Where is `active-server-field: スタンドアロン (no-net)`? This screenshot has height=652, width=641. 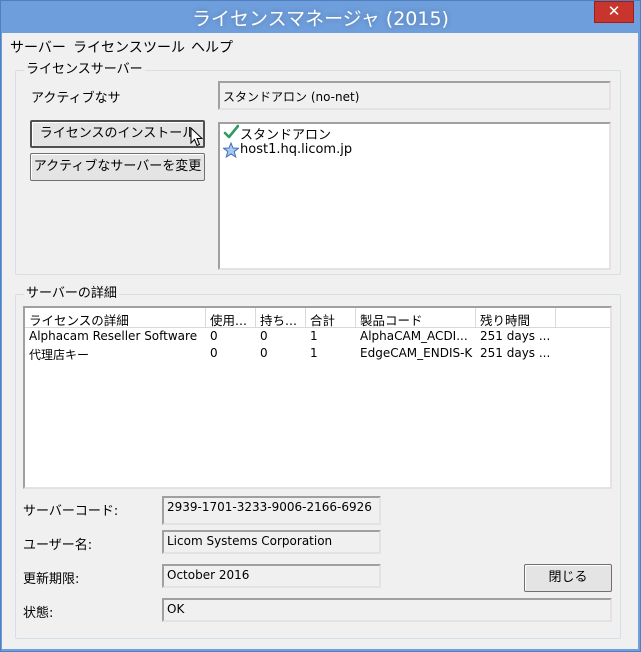
active-server-field: スタンドアロン (no-net) is located at coordinates (414, 95).